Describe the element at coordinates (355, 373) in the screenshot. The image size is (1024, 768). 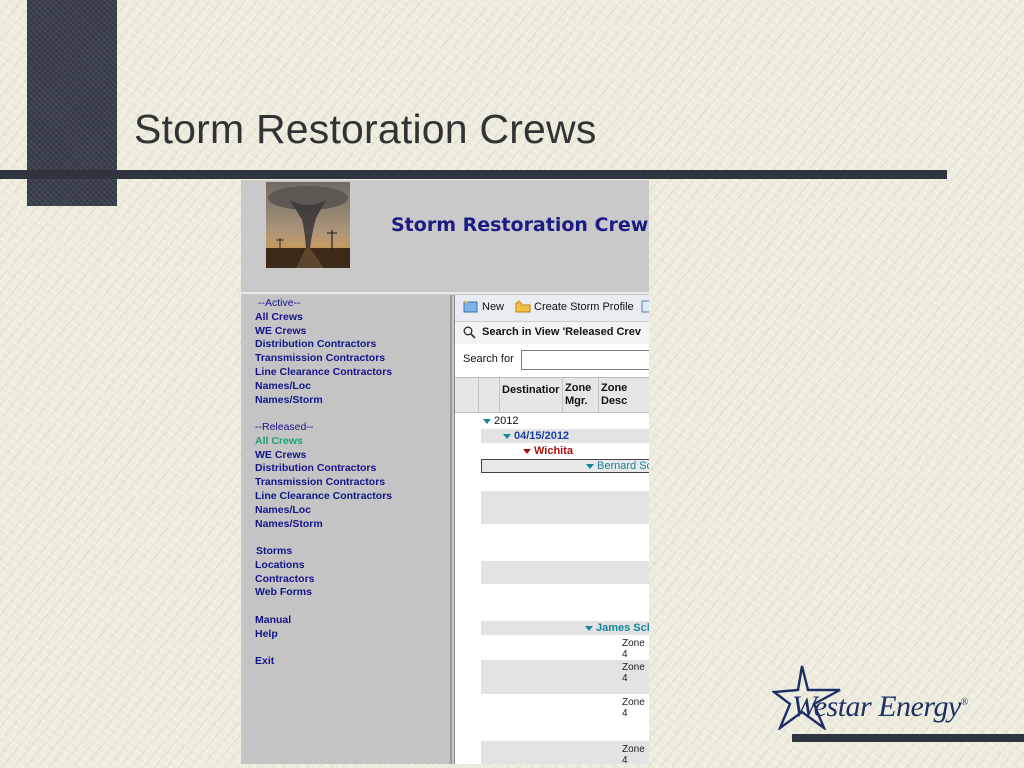
I see `nav-active-line-clearance: Line Clearance Contractors` at that location.